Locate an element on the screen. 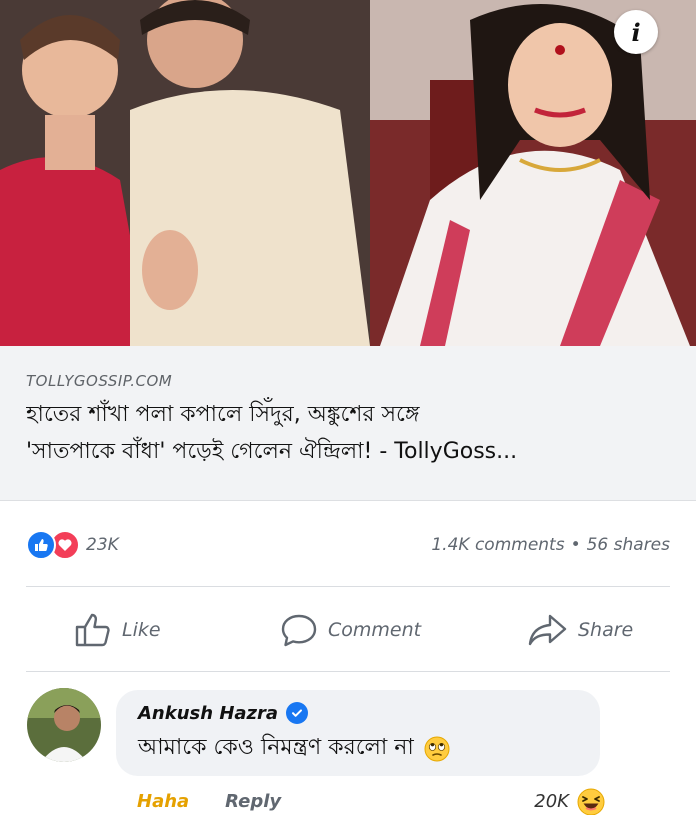 The height and width of the screenshot is (815, 696). comment-icon is located at coordinates (299, 630).